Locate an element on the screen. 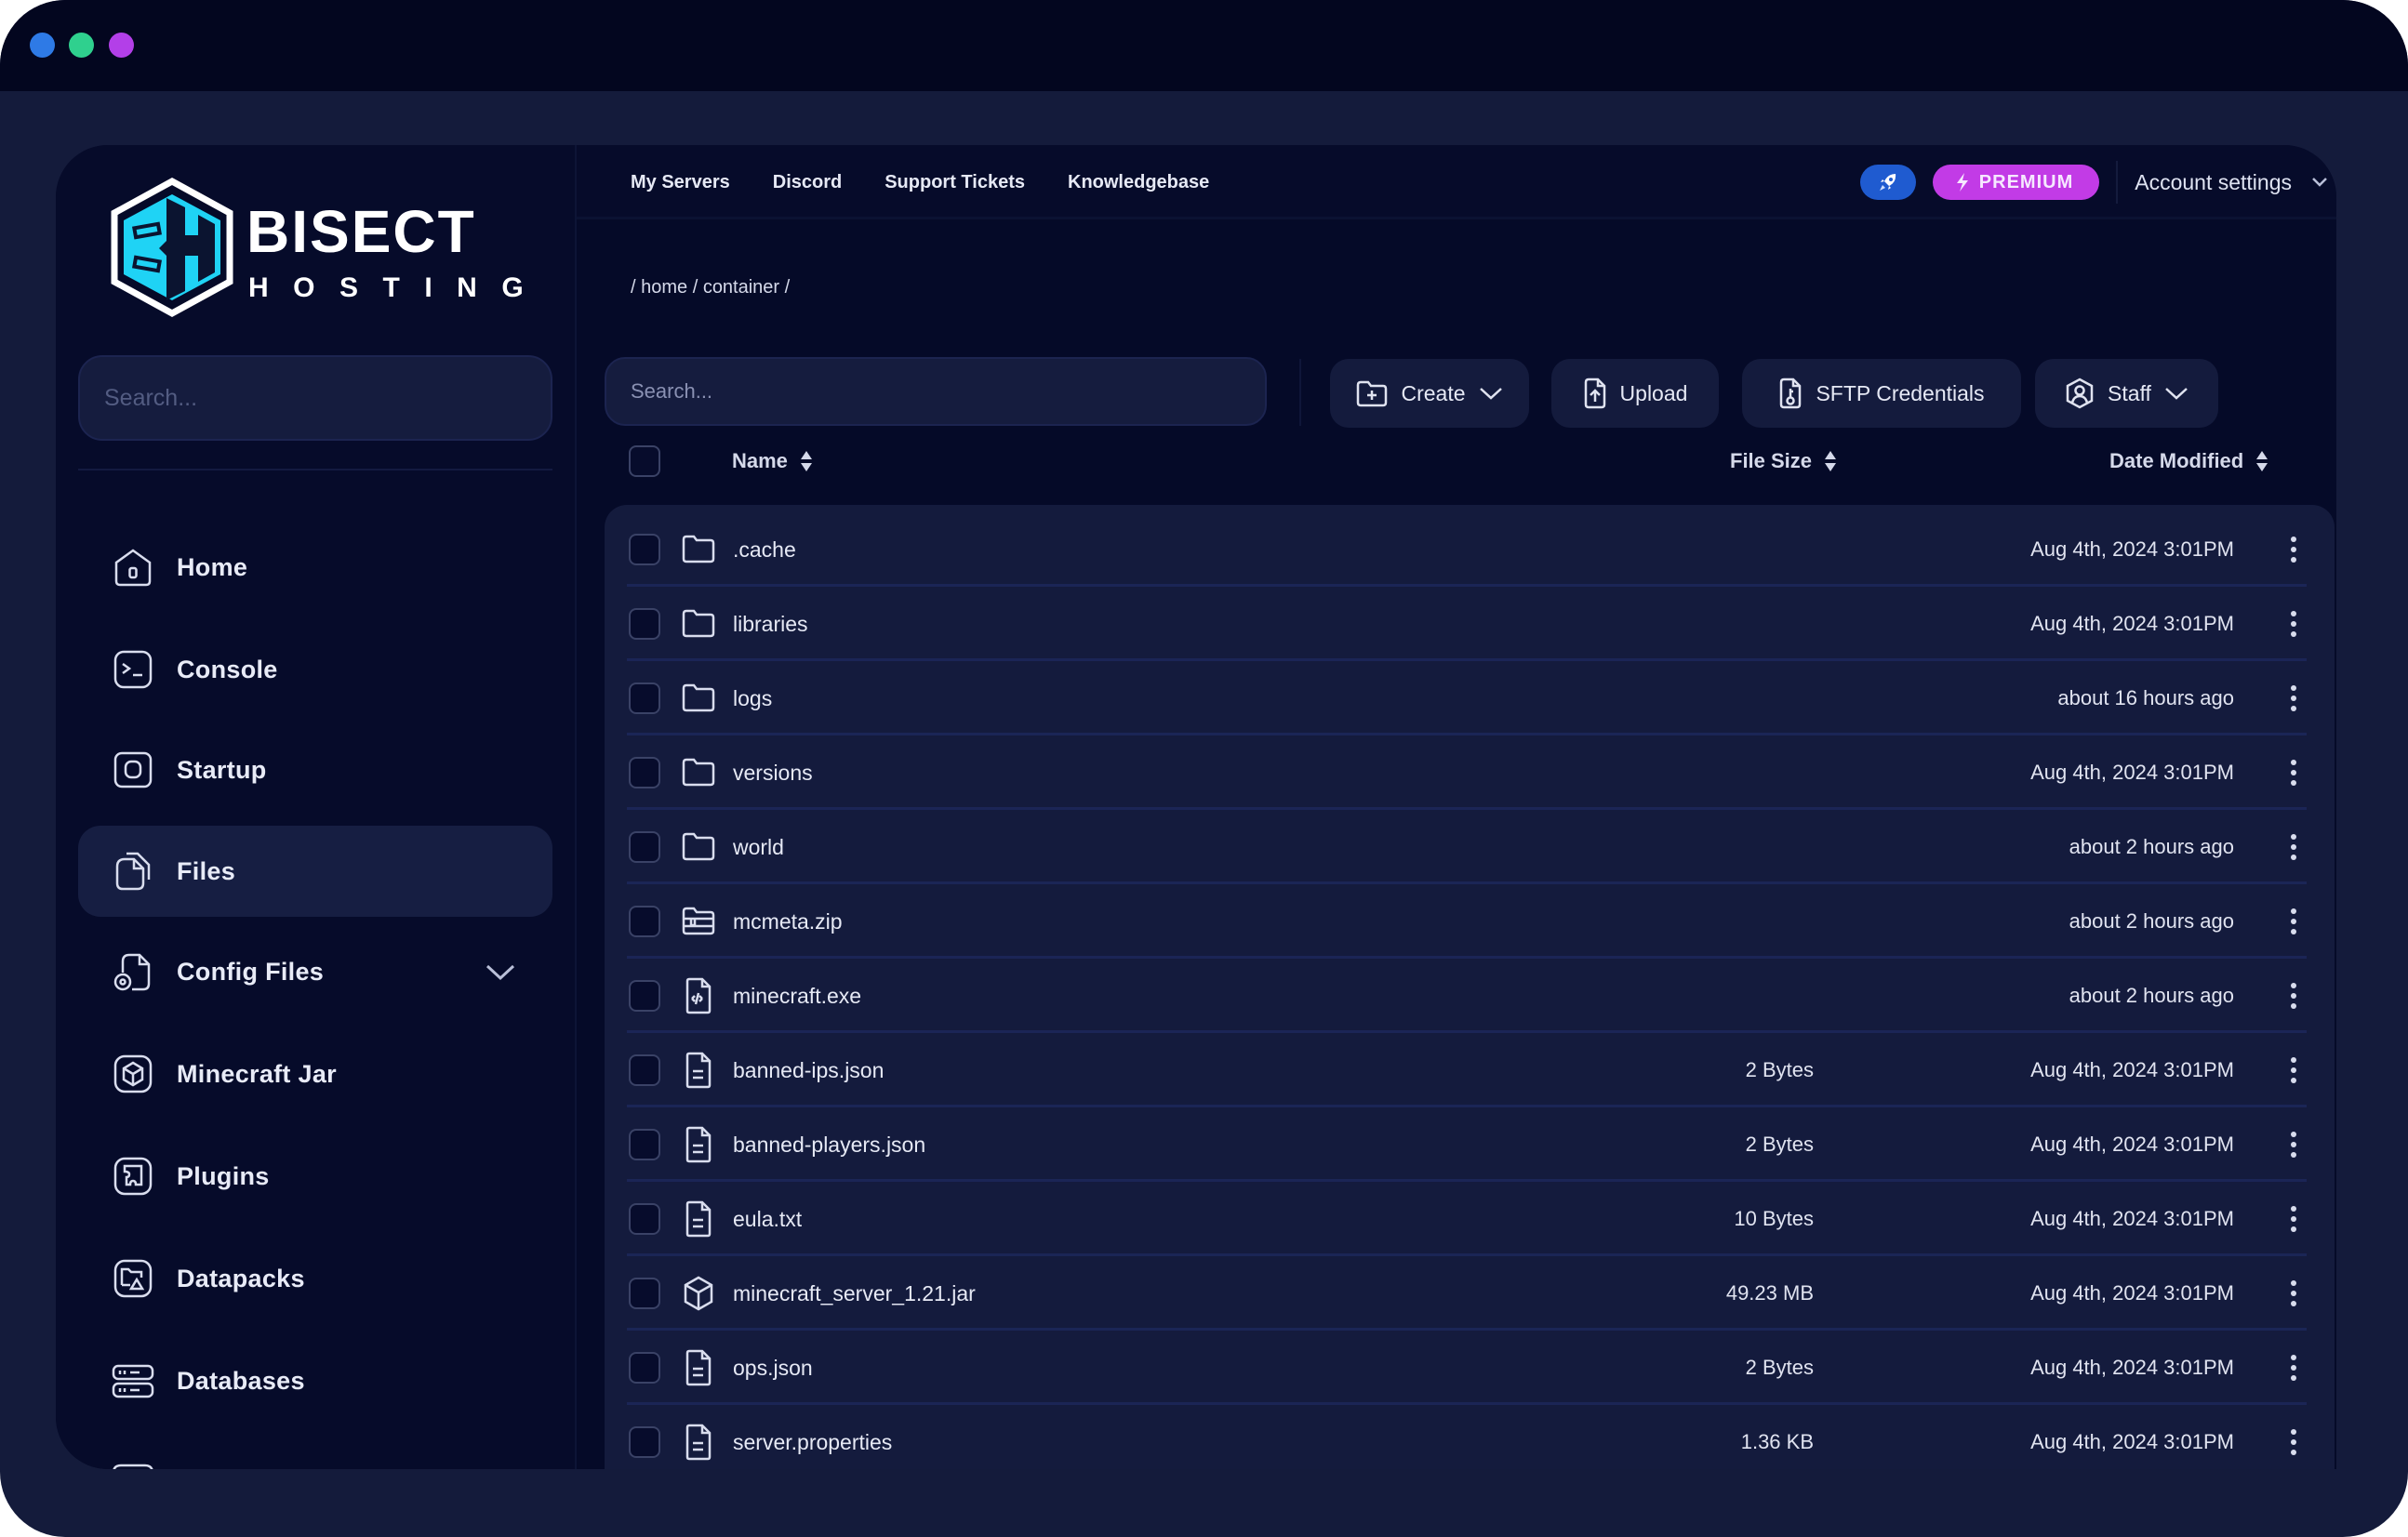 The height and width of the screenshot is (1537, 2408). sidebar-item-databases: Databases is located at coordinates (315, 1380).